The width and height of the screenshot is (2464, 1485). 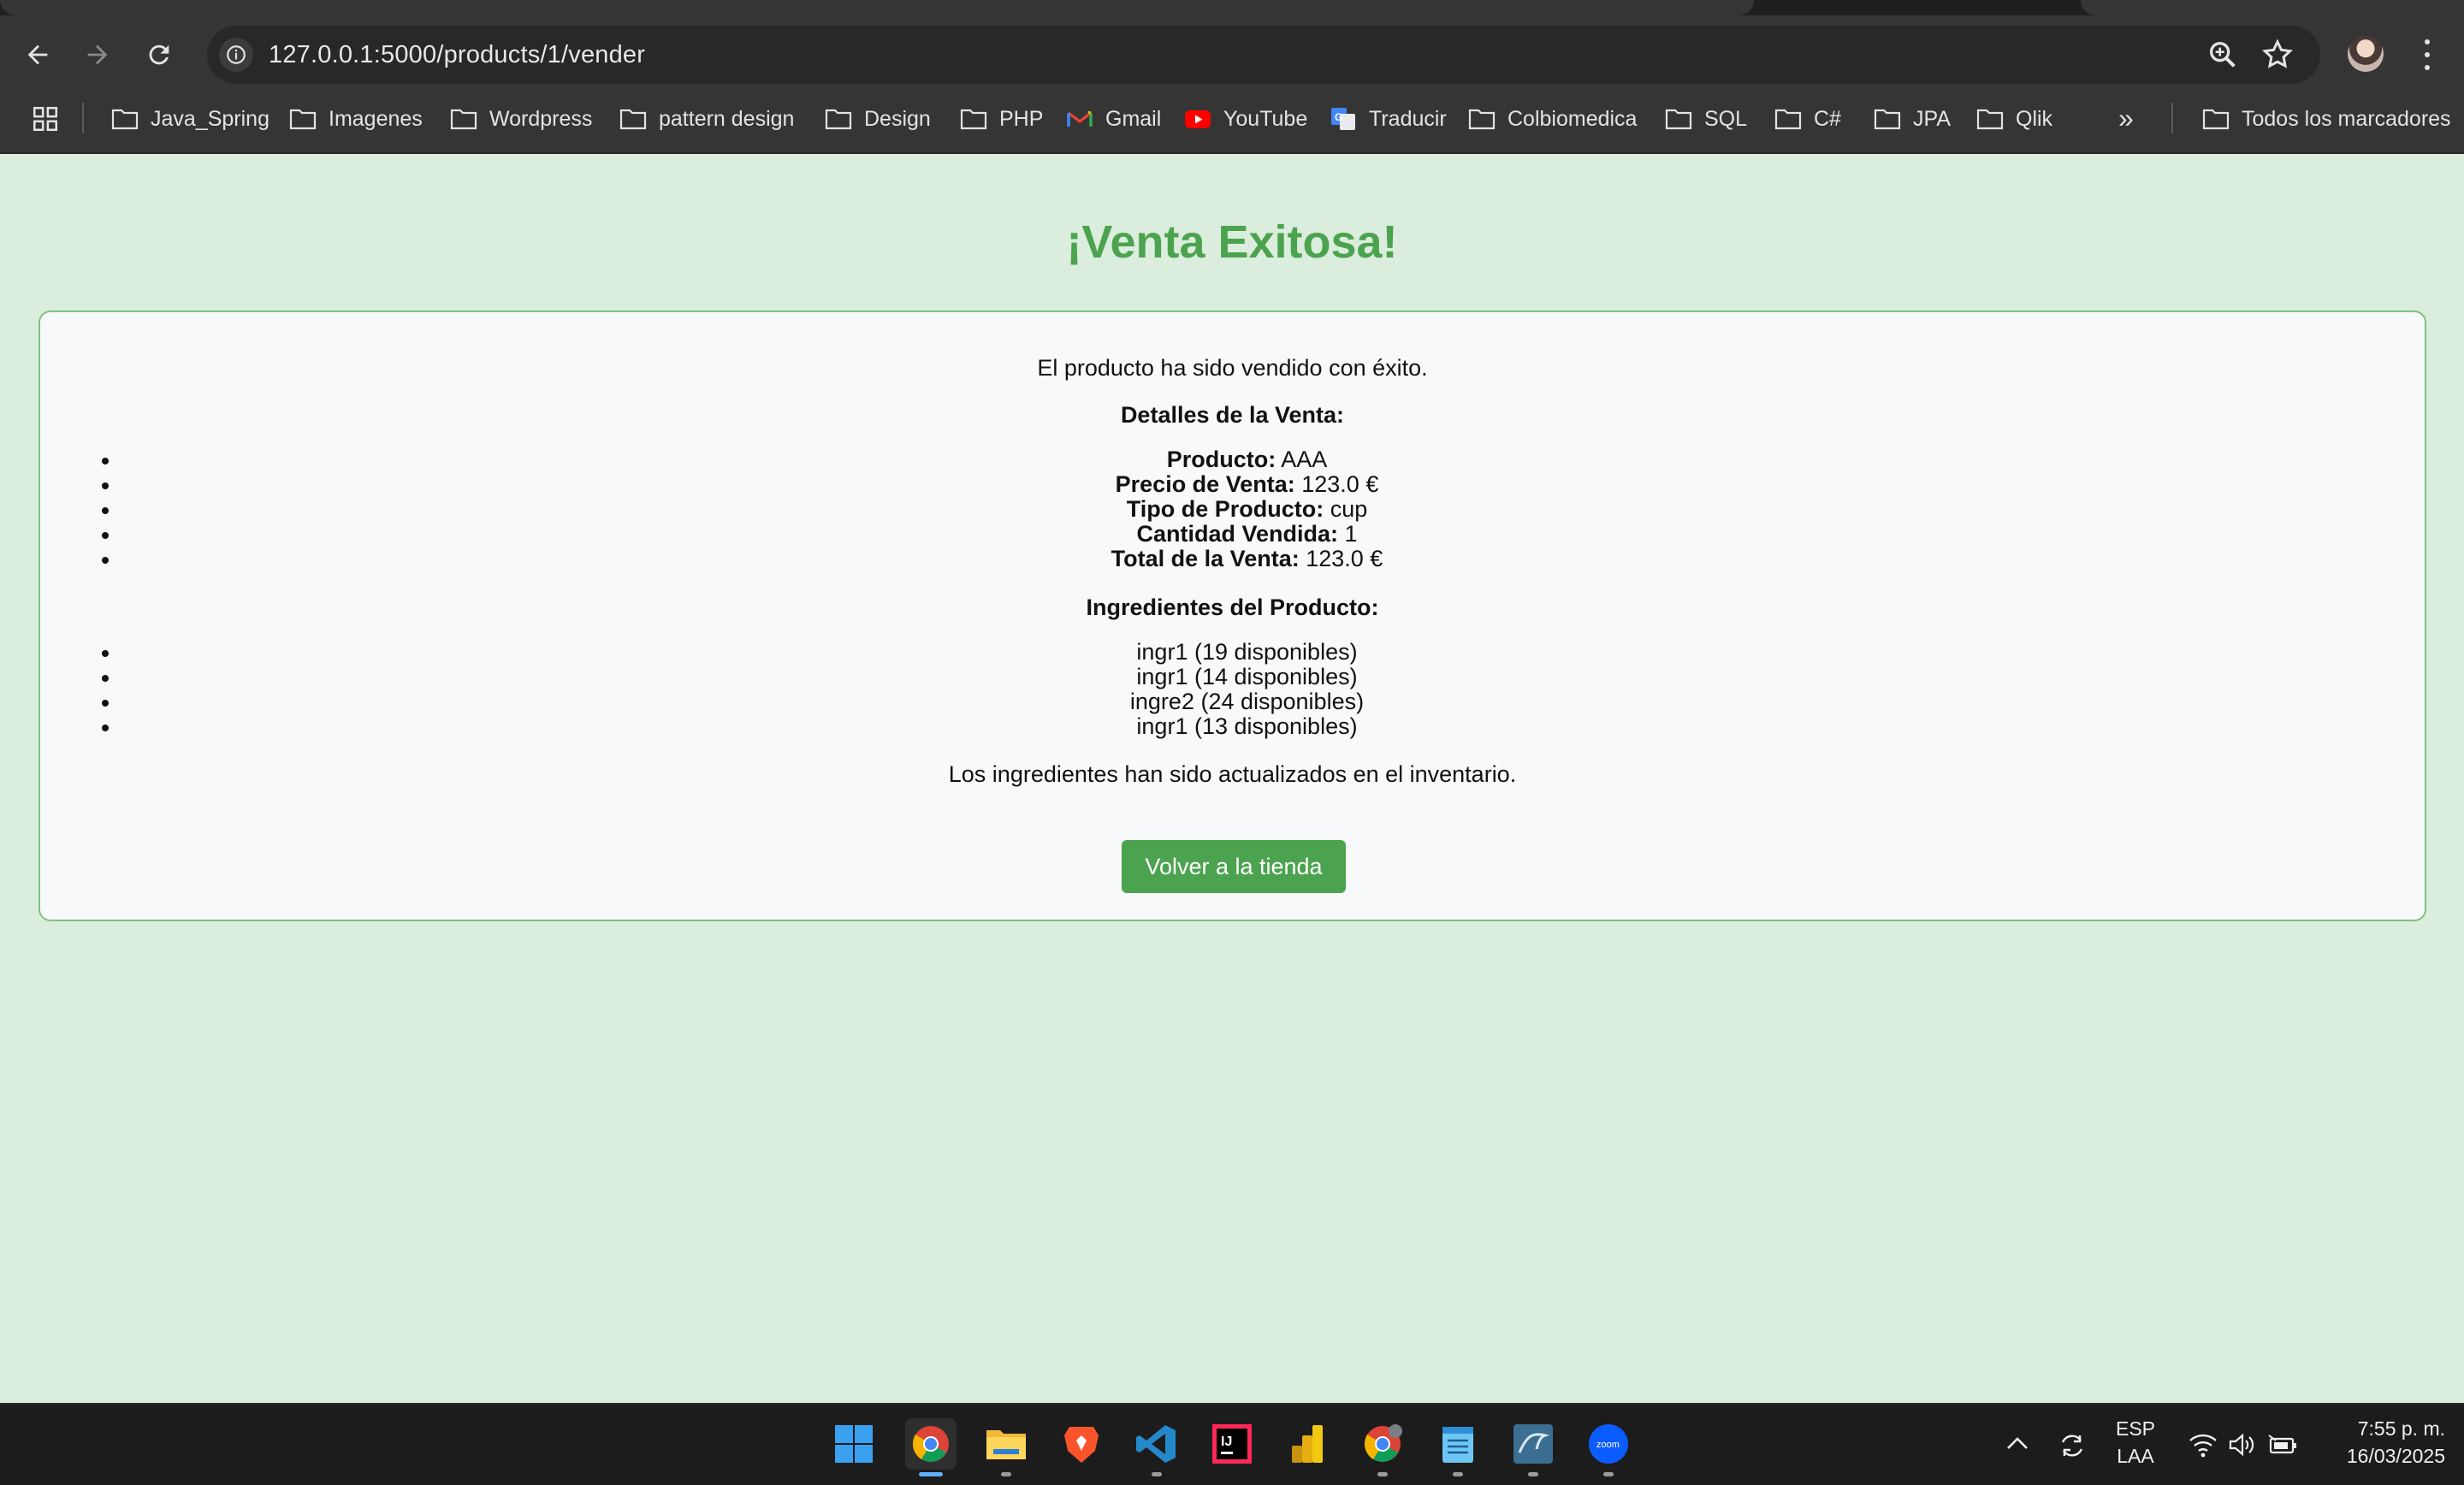 What do you see at coordinates (1245, 119) in the screenshot?
I see `bookmark-youtube: YouTube` at bounding box center [1245, 119].